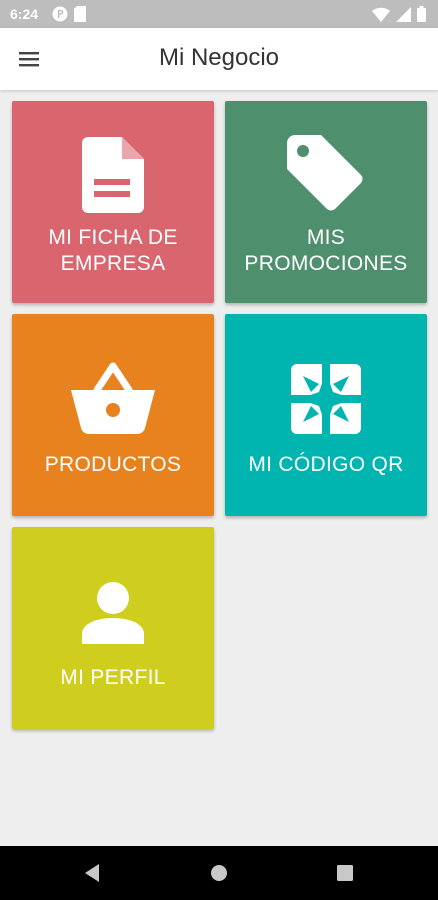 The width and height of the screenshot is (438, 900). What do you see at coordinates (326, 464) in the screenshot?
I see `tile-label: MI CÓDIGO QR` at bounding box center [326, 464].